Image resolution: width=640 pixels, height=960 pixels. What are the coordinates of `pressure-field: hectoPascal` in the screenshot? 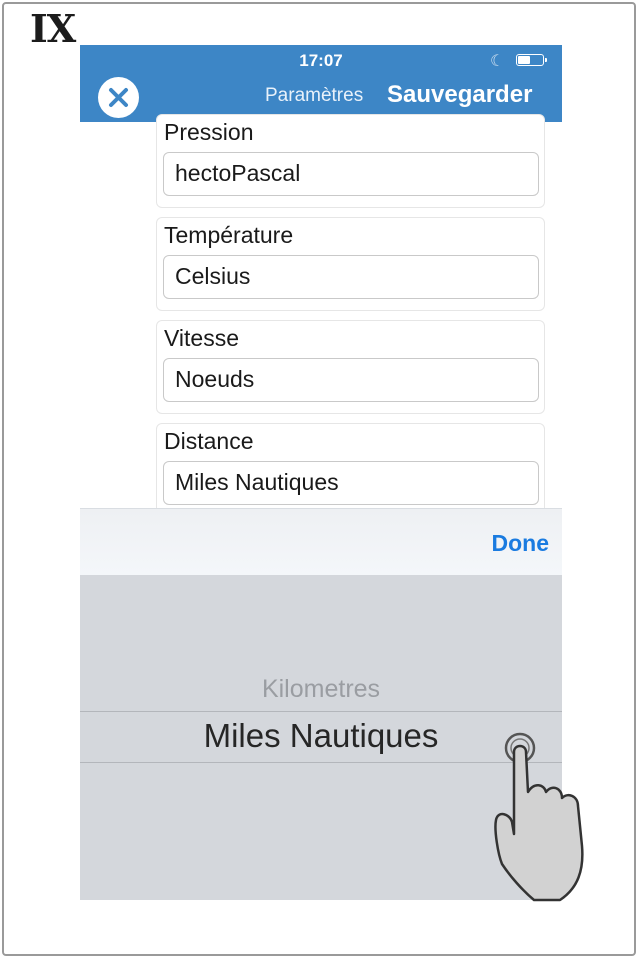 It's located at (351, 174).